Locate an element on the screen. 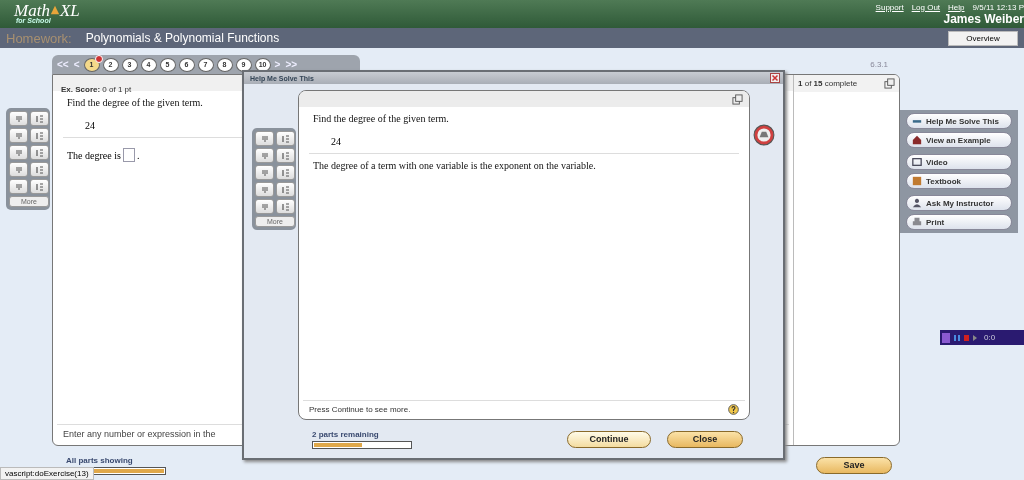  header-link: Log Out is located at coordinates (926, 7).